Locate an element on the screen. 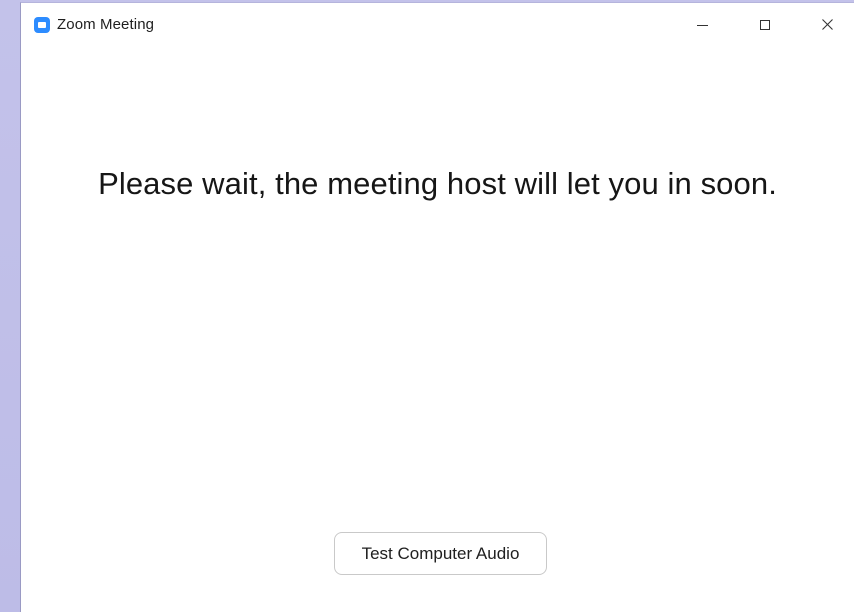 This screenshot has height=612, width=854. title-bar: Zoom Meeting is located at coordinates (437, 25).